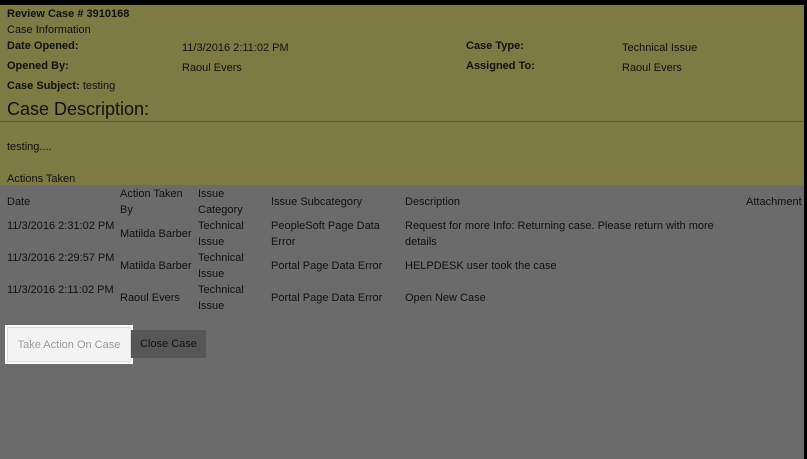 The height and width of the screenshot is (459, 807). What do you see at coordinates (235, 48) in the screenshot?
I see `date-opened-value: 11/3/2016 2:11:02 PM` at bounding box center [235, 48].